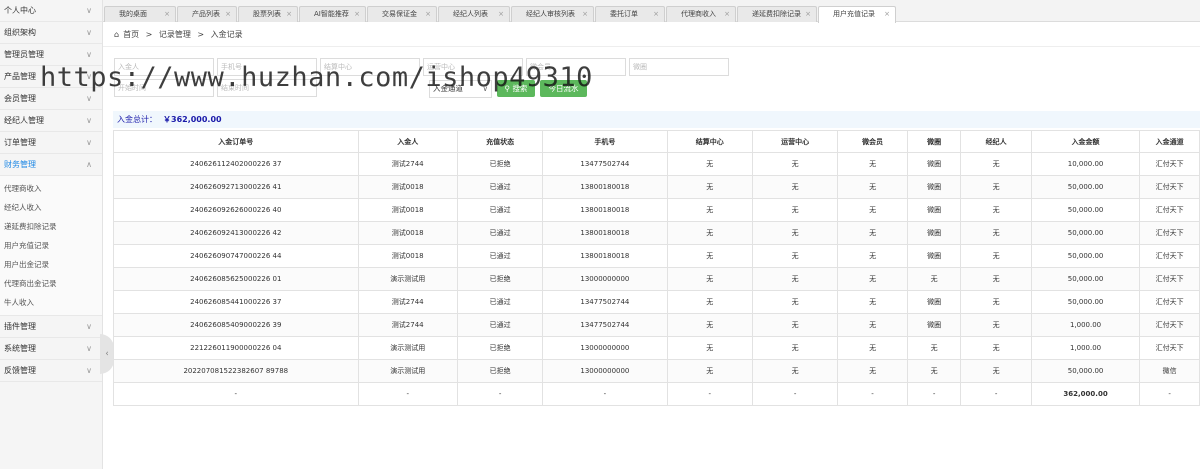 Image resolution: width=1200 pixels, height=469 pixels. Describe the element at coordinates (236, 302) in the screenshot. I see `table-cell: 240626085441000226 37` at that location.